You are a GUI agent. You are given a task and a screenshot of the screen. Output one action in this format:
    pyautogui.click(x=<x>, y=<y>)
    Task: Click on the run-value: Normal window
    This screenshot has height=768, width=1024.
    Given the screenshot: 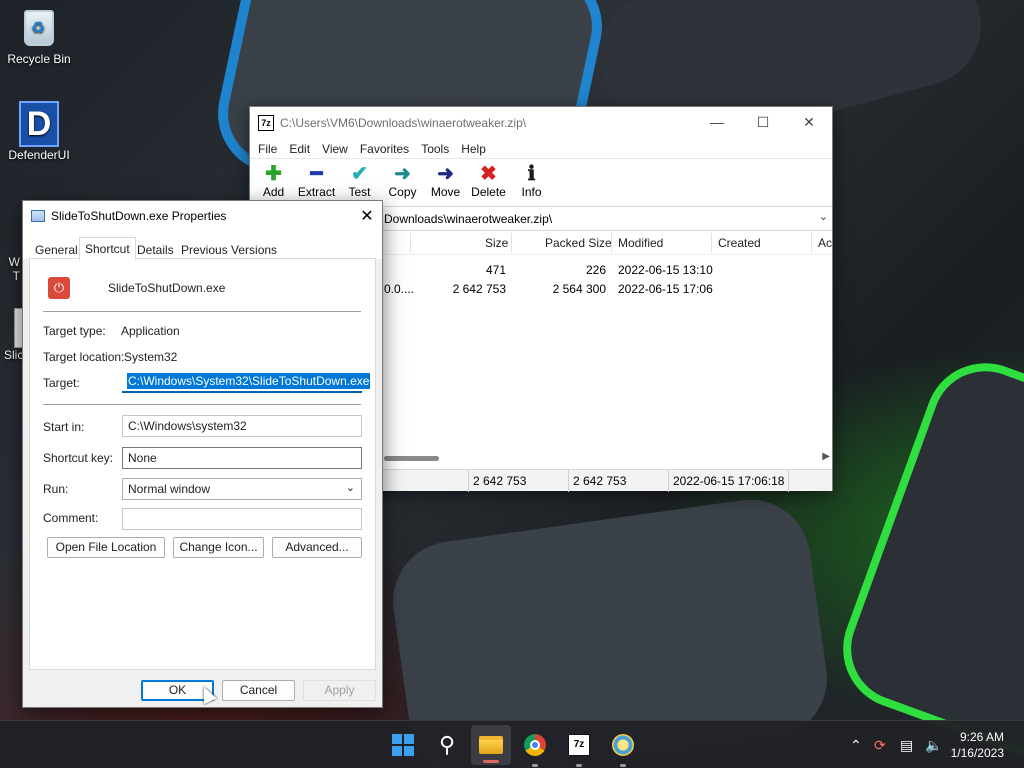 What is the action you would take?
    pyautogui.click(x=169, y=489)
    